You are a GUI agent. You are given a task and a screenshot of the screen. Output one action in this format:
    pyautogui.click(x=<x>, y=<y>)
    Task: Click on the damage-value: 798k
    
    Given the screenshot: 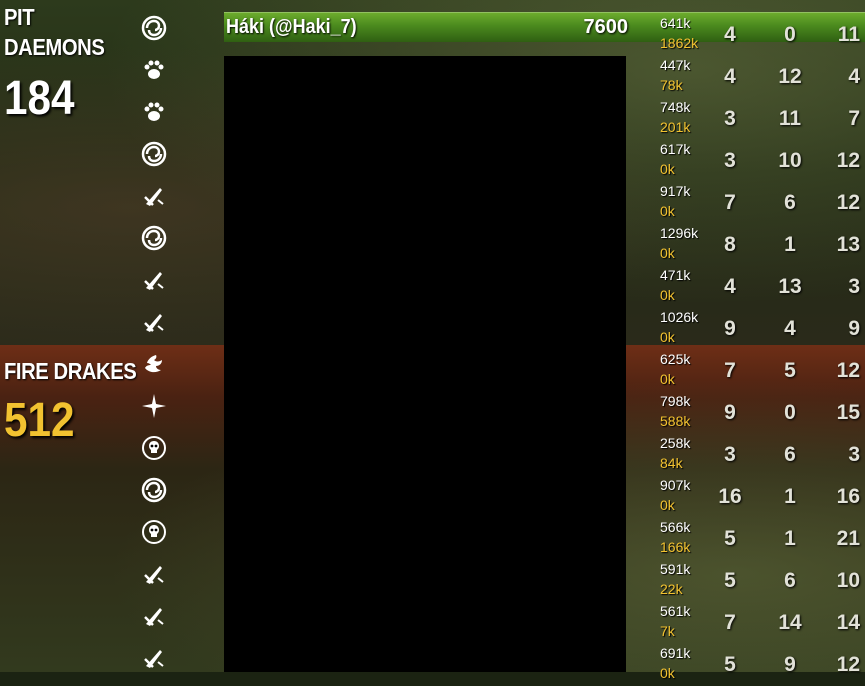 What is the action you would take?
    pyautogui.click(x=675, y=401)
    